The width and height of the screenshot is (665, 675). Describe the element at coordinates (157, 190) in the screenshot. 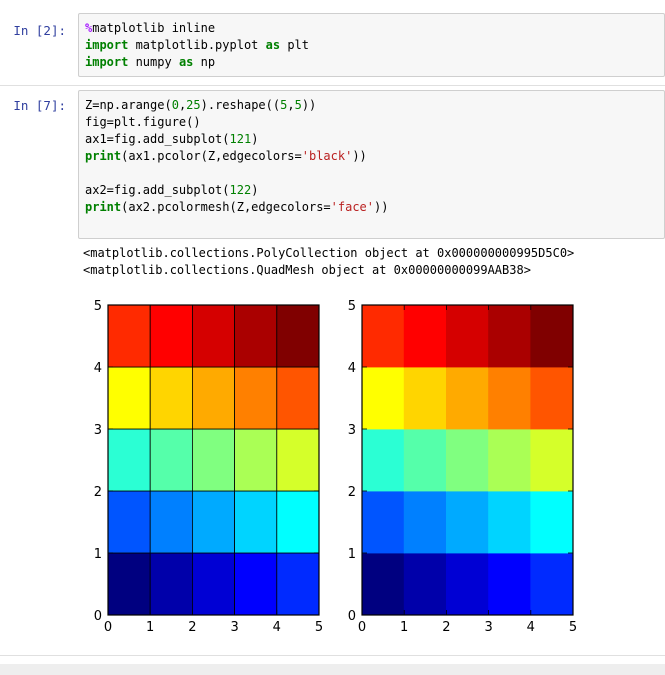

I see `code-token: ax2=fig.add_subplot(` at that location.